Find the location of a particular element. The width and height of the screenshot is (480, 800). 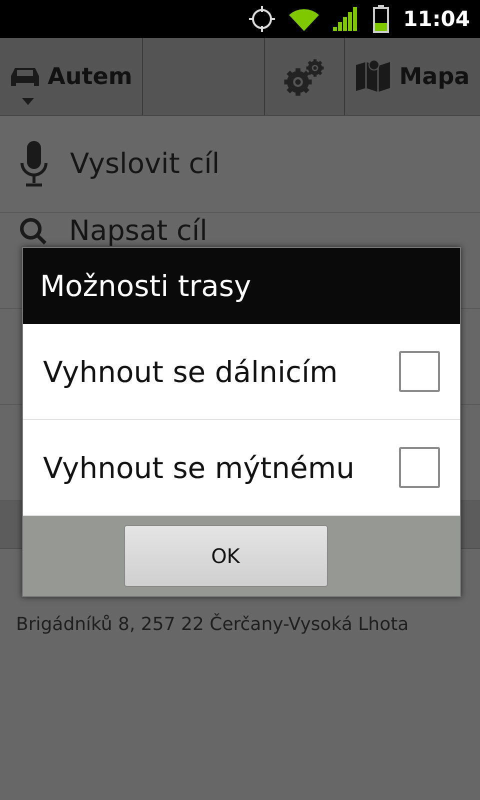

address-text: Brigádníků 8, 257 22 Čerčany-Vysoká Lhota is located at coordinates (213, 624).